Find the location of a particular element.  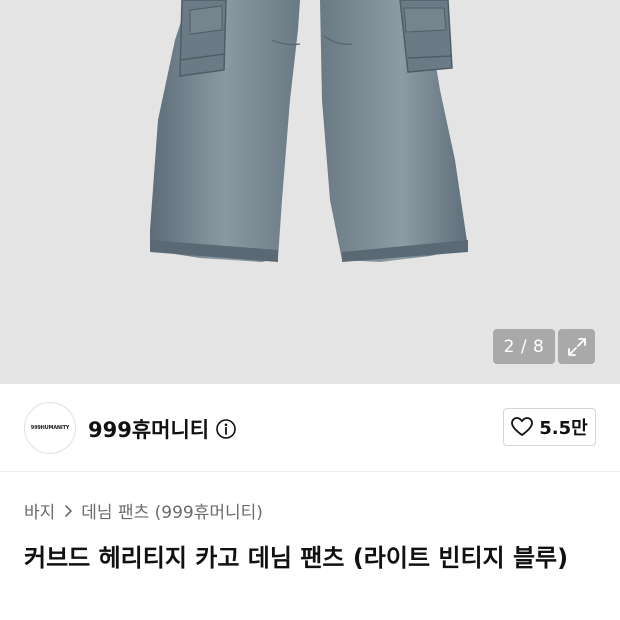

brand-logo: 999HUMANITY is located at coordinates (50, 428).